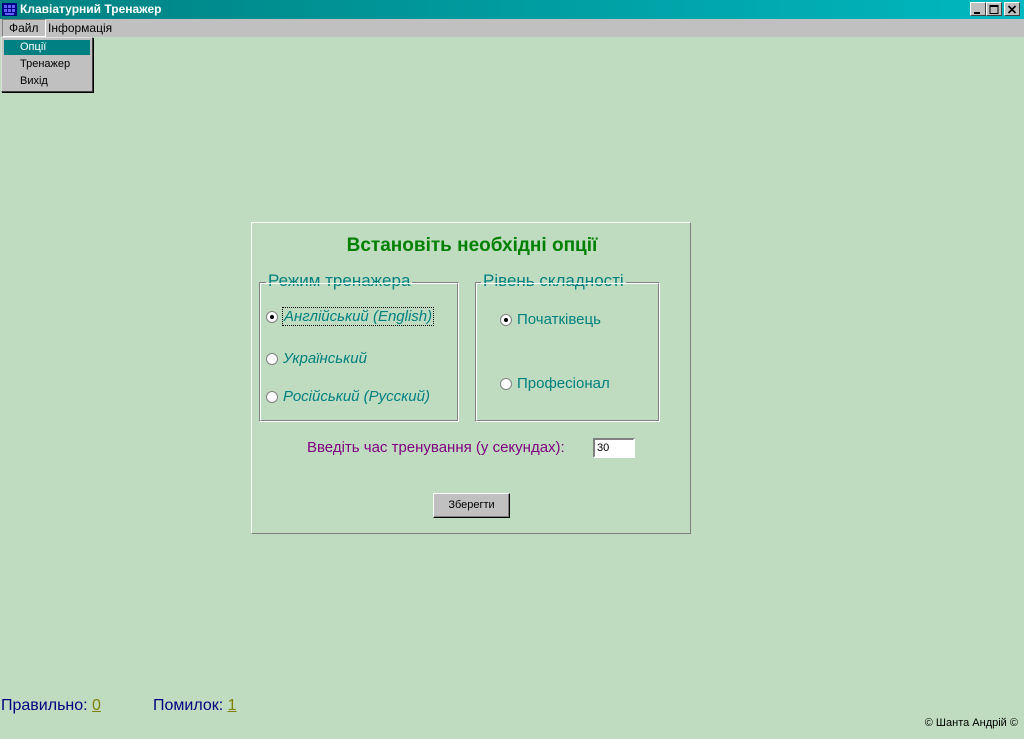  I want to click on keyboard-app-icon, so click(9, 9).